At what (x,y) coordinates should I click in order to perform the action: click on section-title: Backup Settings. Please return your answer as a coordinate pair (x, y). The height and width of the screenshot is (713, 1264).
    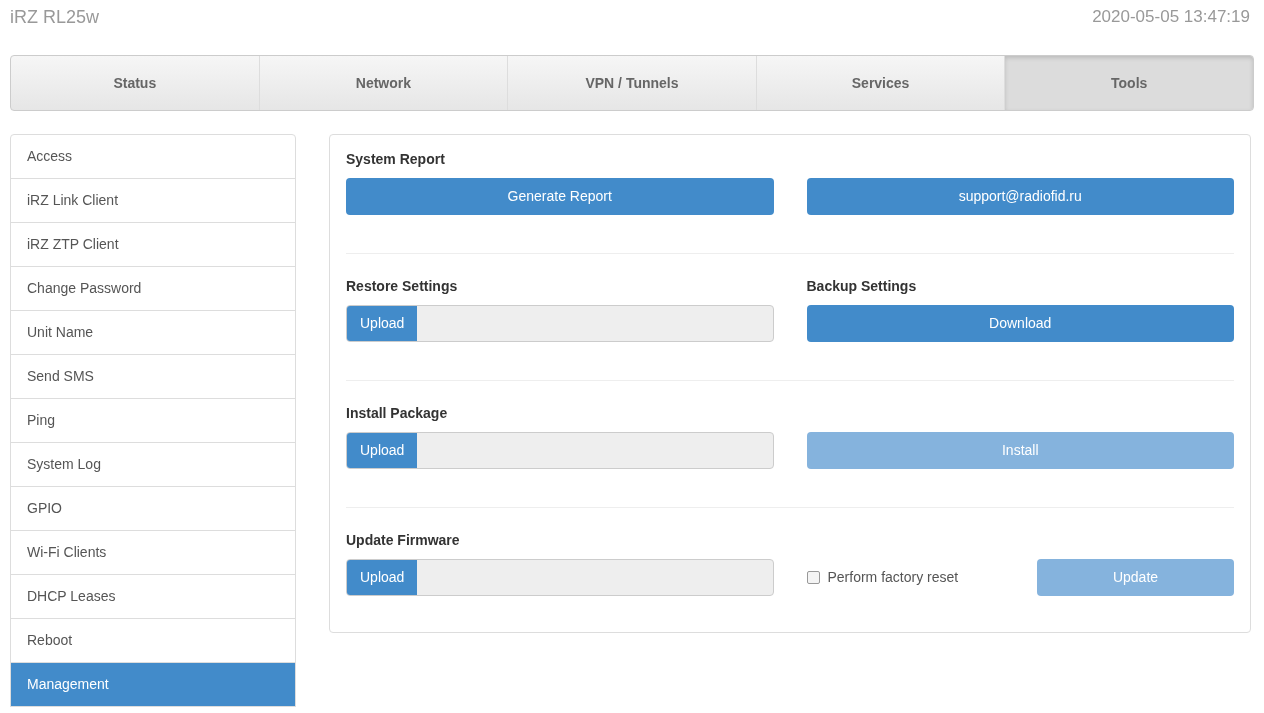
    Looking at the image, I should click on (862, 287).